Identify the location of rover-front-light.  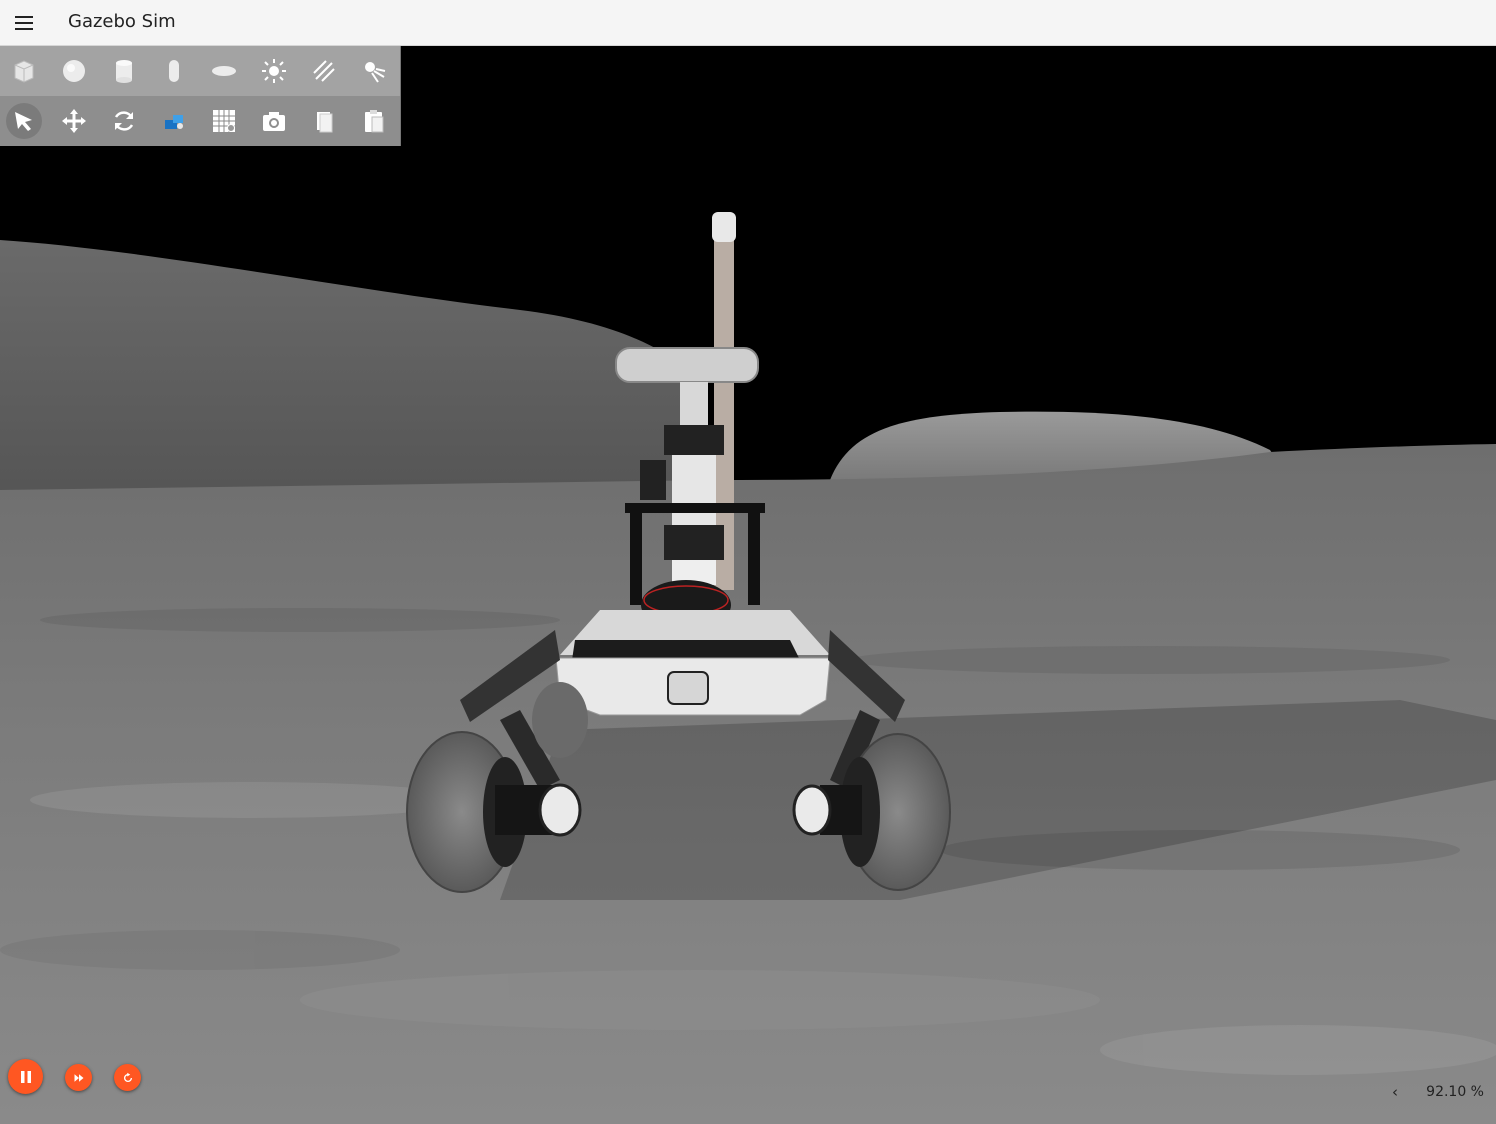
(688, 688).